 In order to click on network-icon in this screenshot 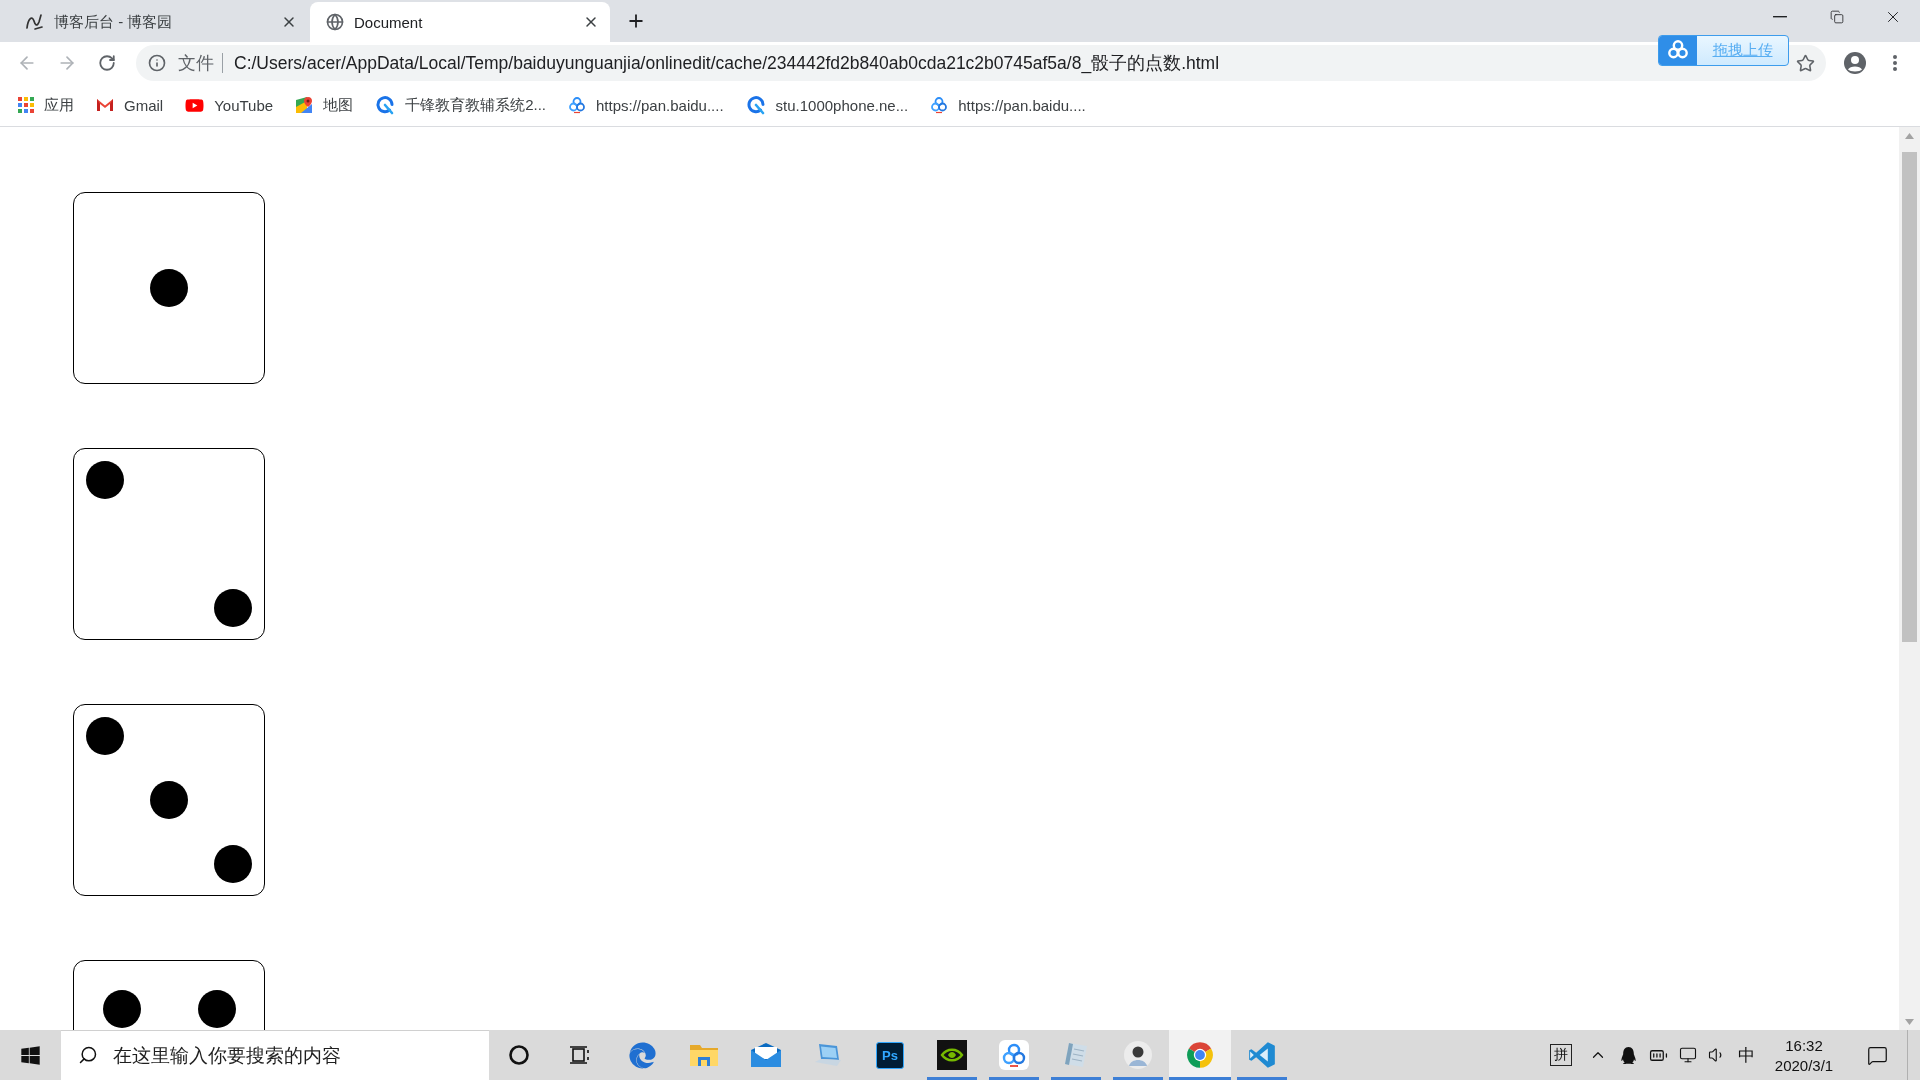, I will do `click(1688, 1055)`.